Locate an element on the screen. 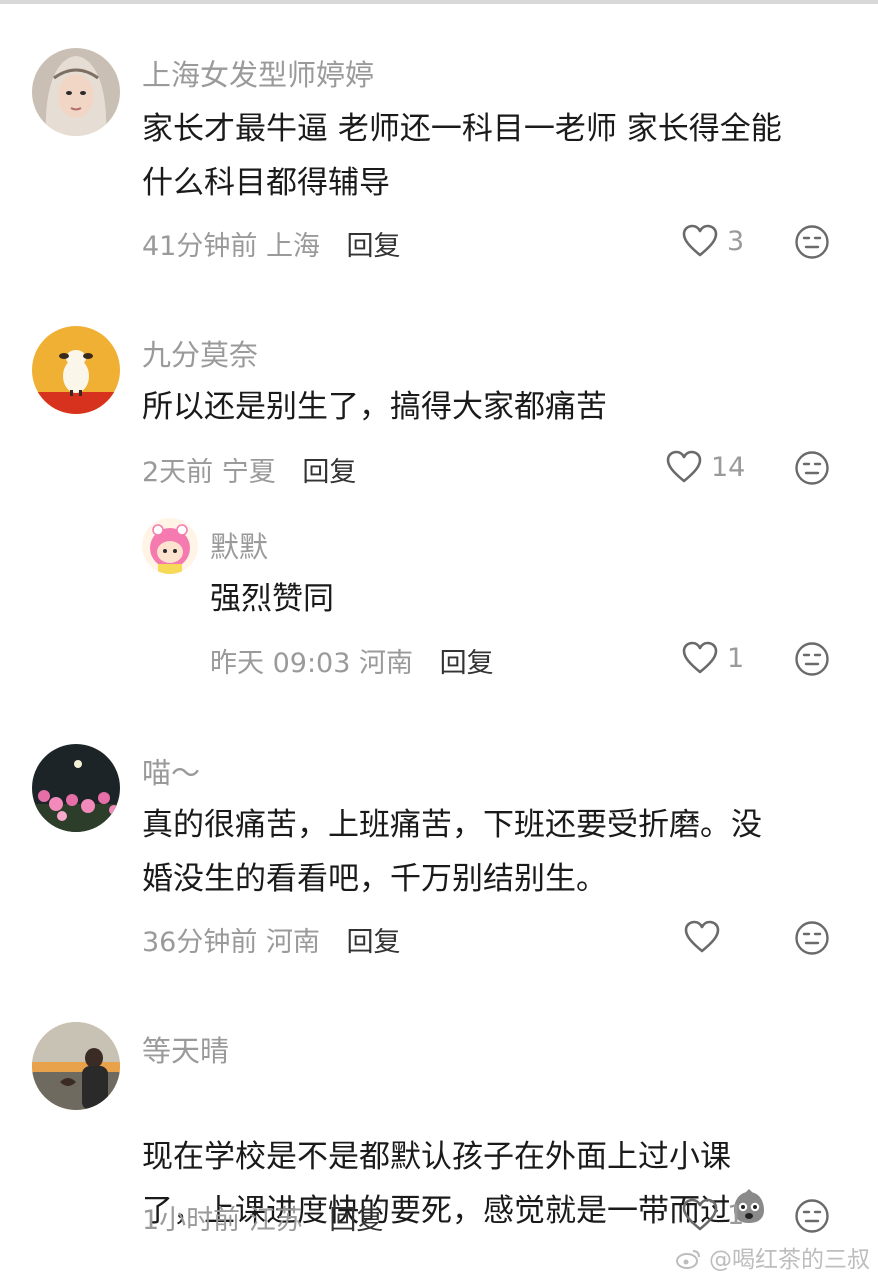 This screenshot has height=1280, width=878. username: 喵～ is located at coordinates (171, 771).